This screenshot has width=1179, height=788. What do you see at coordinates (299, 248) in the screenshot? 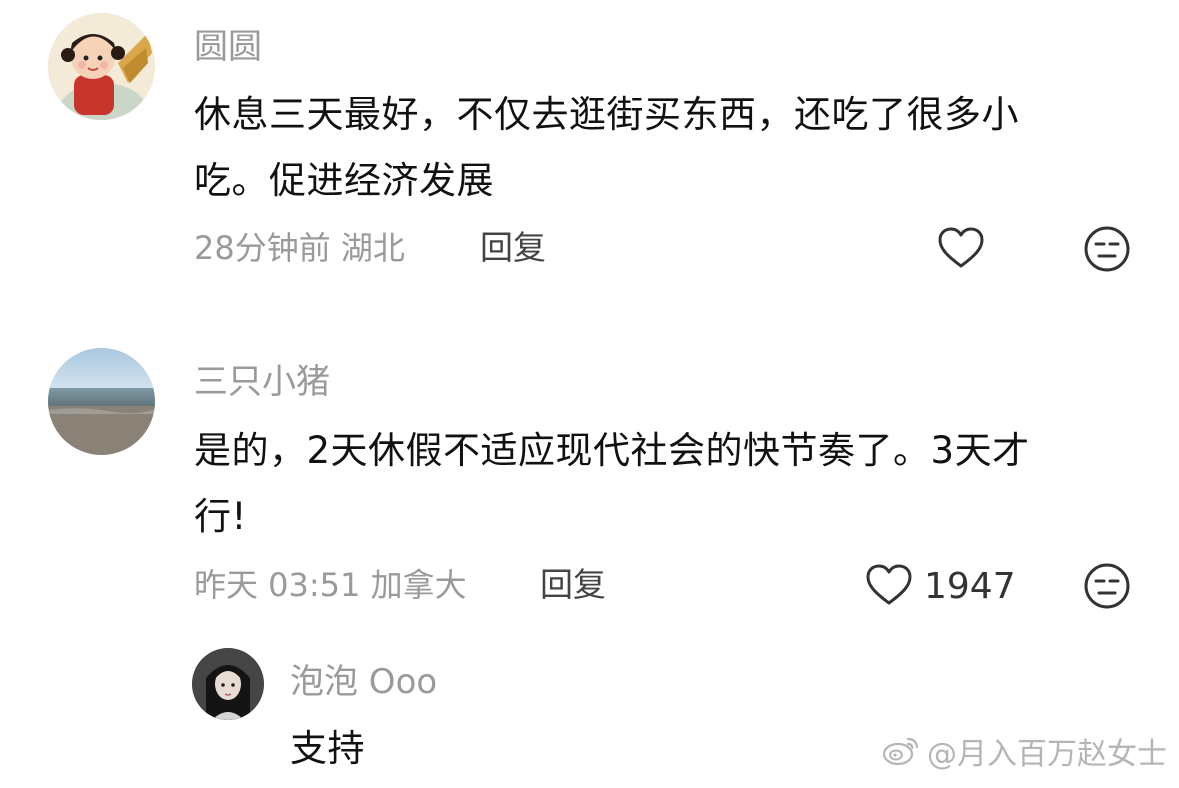
I see `time-location: 28分钟前 湖北` at bounding box center [299, 248].